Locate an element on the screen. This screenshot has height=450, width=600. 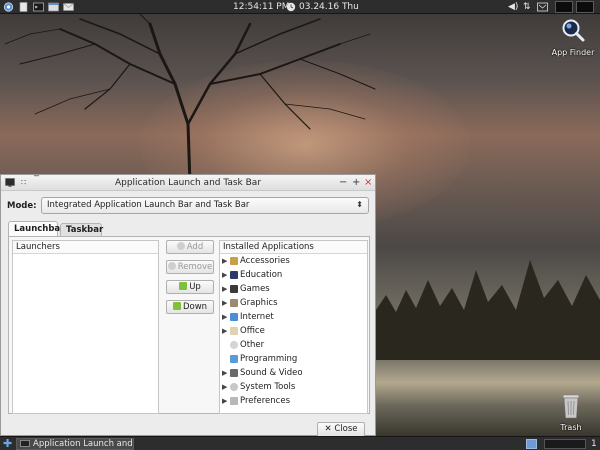
category-row: ▶ Games is located at coordinates (293, 289).